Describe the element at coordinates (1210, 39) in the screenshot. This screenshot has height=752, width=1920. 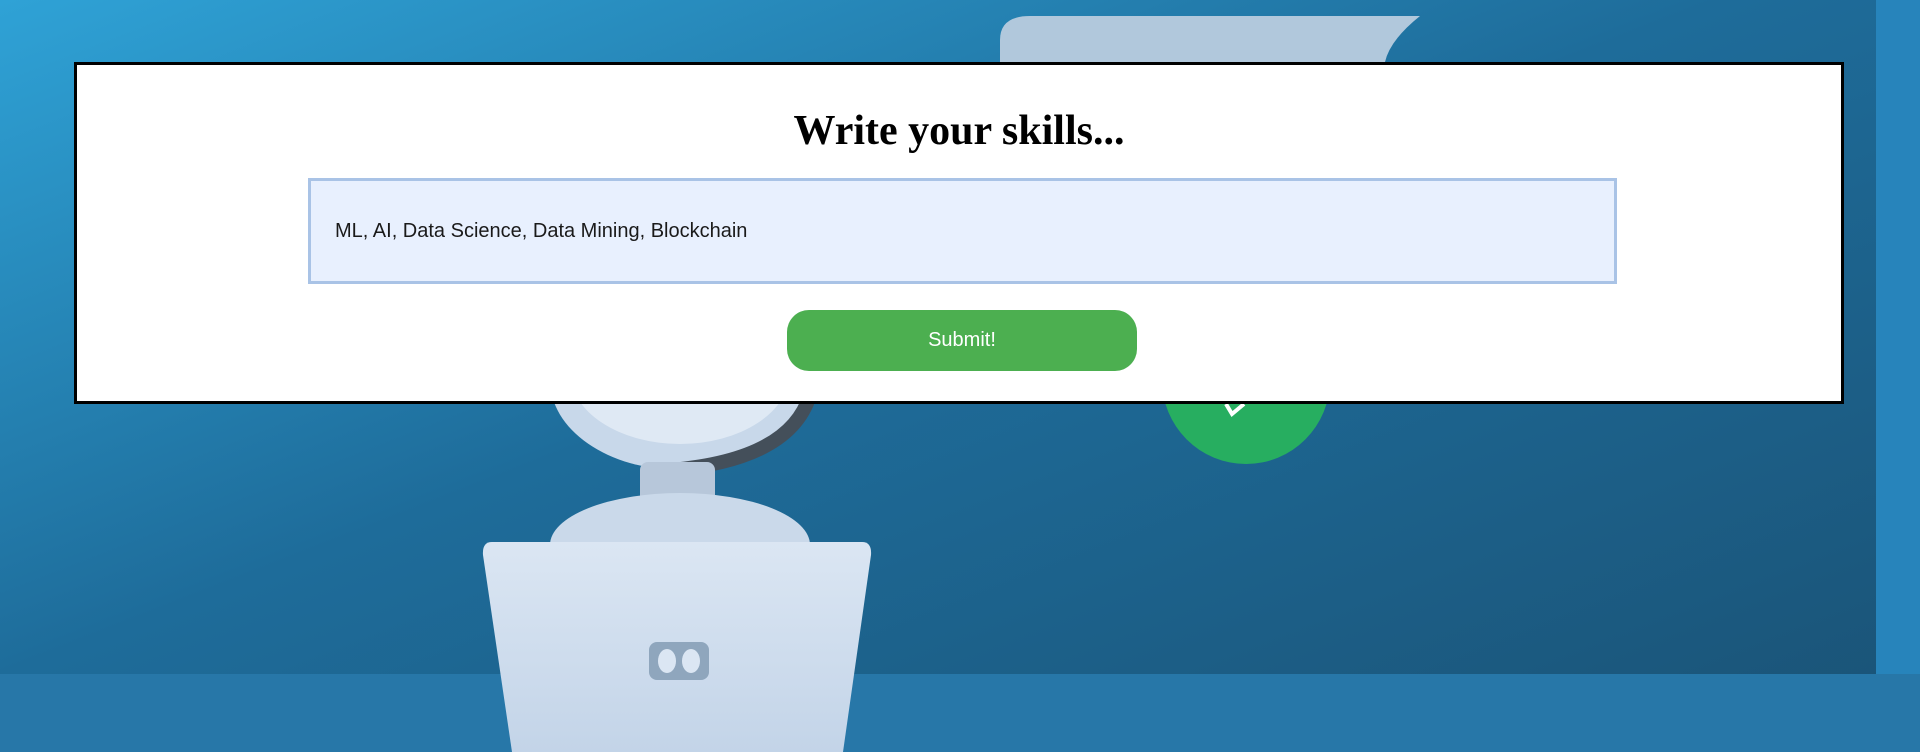
I see `paper-sheet-shape` at that location.